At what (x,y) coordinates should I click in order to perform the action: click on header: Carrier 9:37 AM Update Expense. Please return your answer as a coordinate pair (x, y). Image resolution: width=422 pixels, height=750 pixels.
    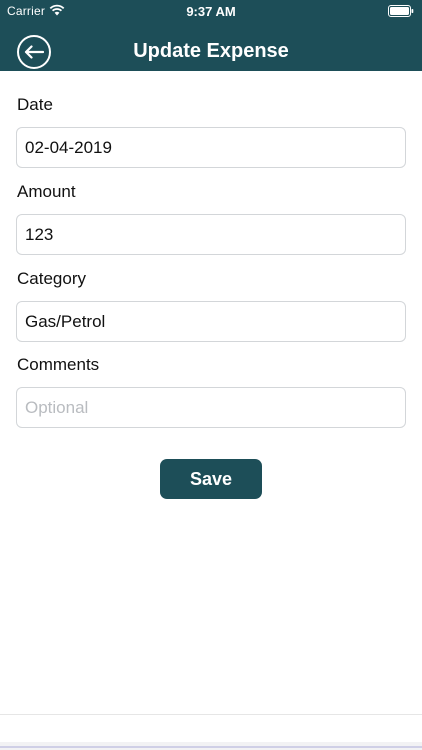
    Looking at the image, I should click on (211, 35).